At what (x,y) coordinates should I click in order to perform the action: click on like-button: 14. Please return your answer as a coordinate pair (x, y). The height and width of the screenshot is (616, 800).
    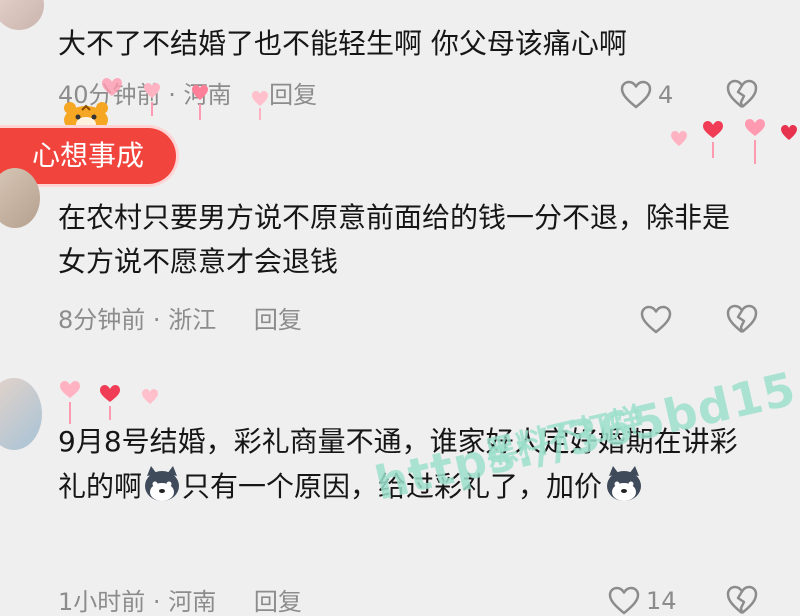
    Looking at the image, I should click on (642, 600).